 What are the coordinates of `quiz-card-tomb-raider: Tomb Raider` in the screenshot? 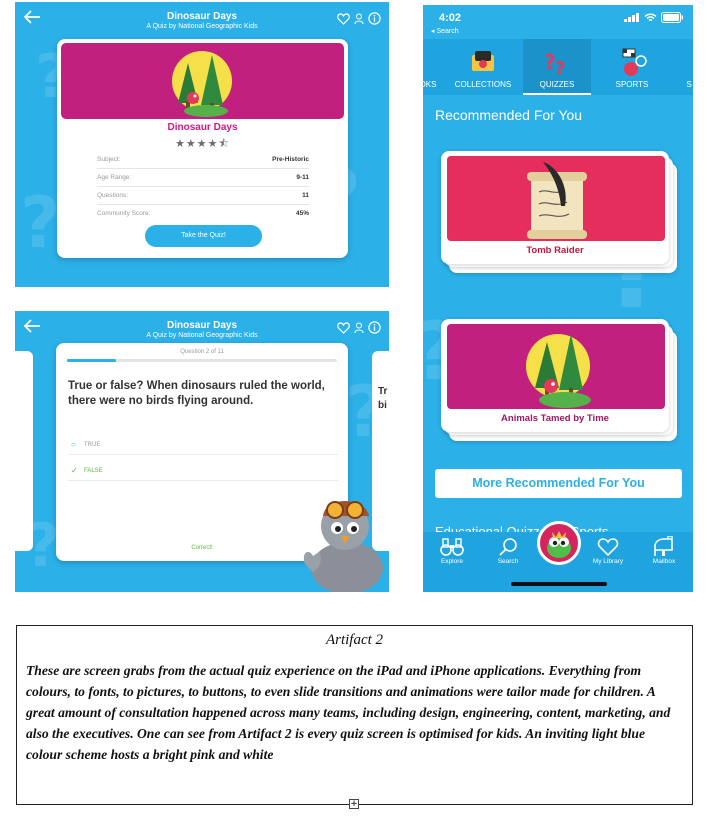 It's located at (555, 207).